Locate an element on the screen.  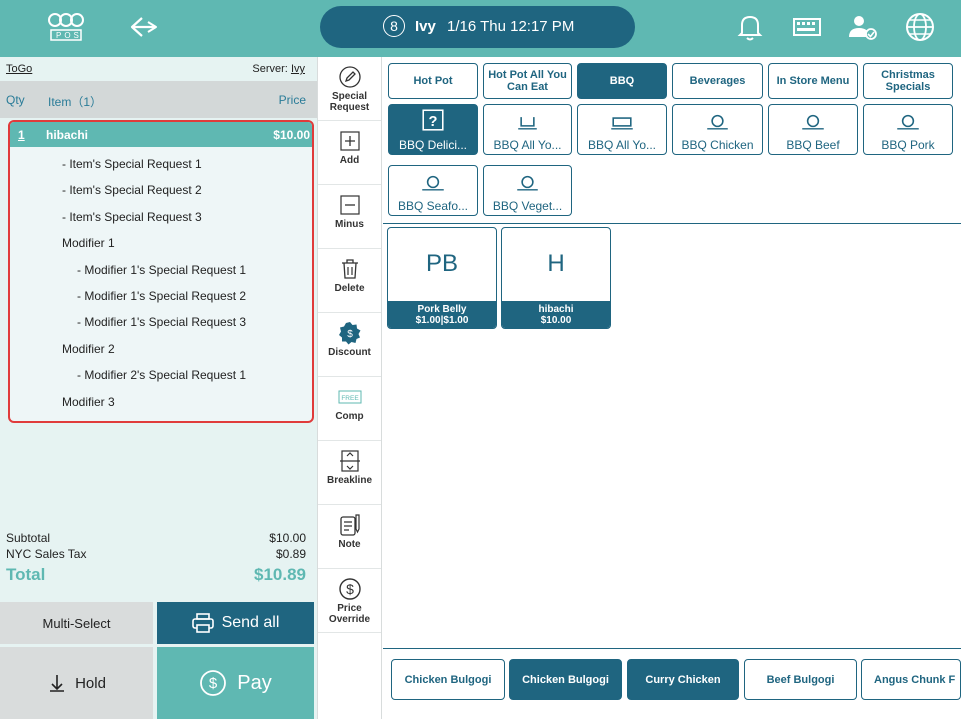
item-chip-chicken-bulgogi: Chicken Bulgogi is located at coordinates (448, 679).